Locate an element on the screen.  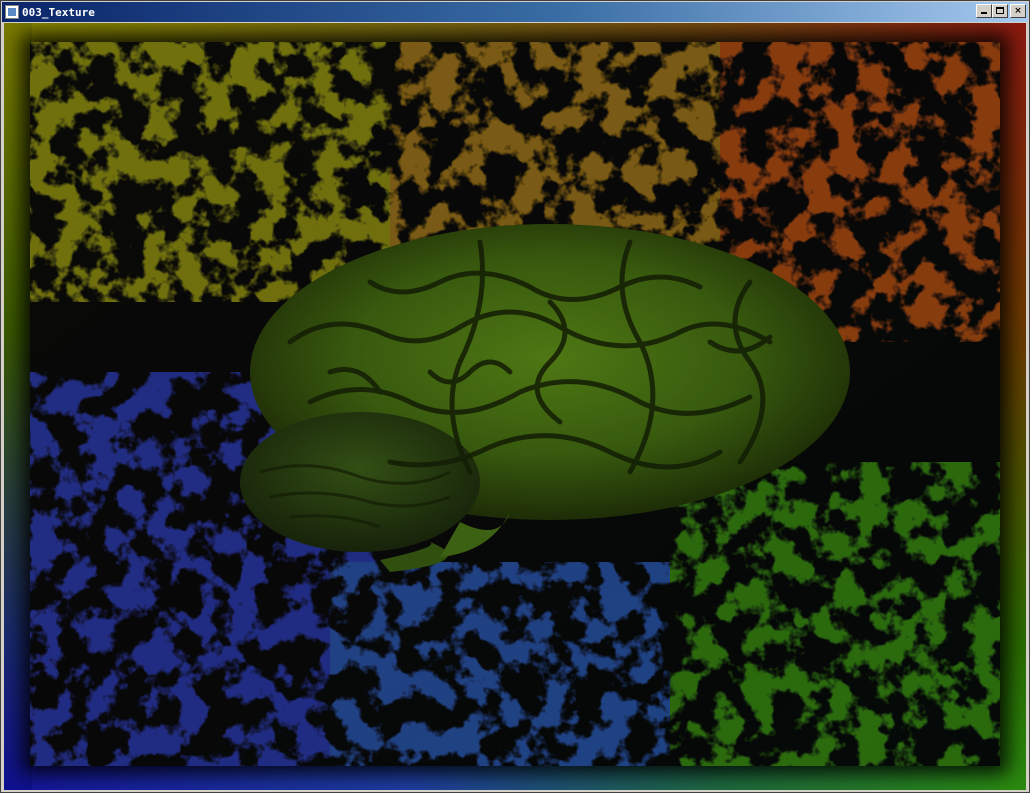
frame-top-border is located at coordinates (515, 33).